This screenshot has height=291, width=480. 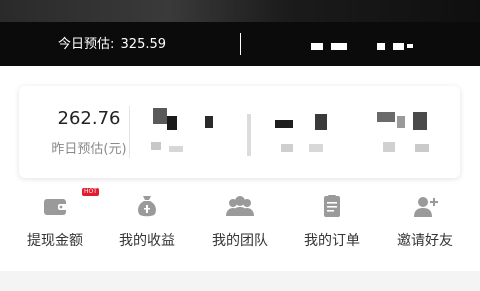 I want to click on my-team-button: 我的团队, so click(x=240, y=222).